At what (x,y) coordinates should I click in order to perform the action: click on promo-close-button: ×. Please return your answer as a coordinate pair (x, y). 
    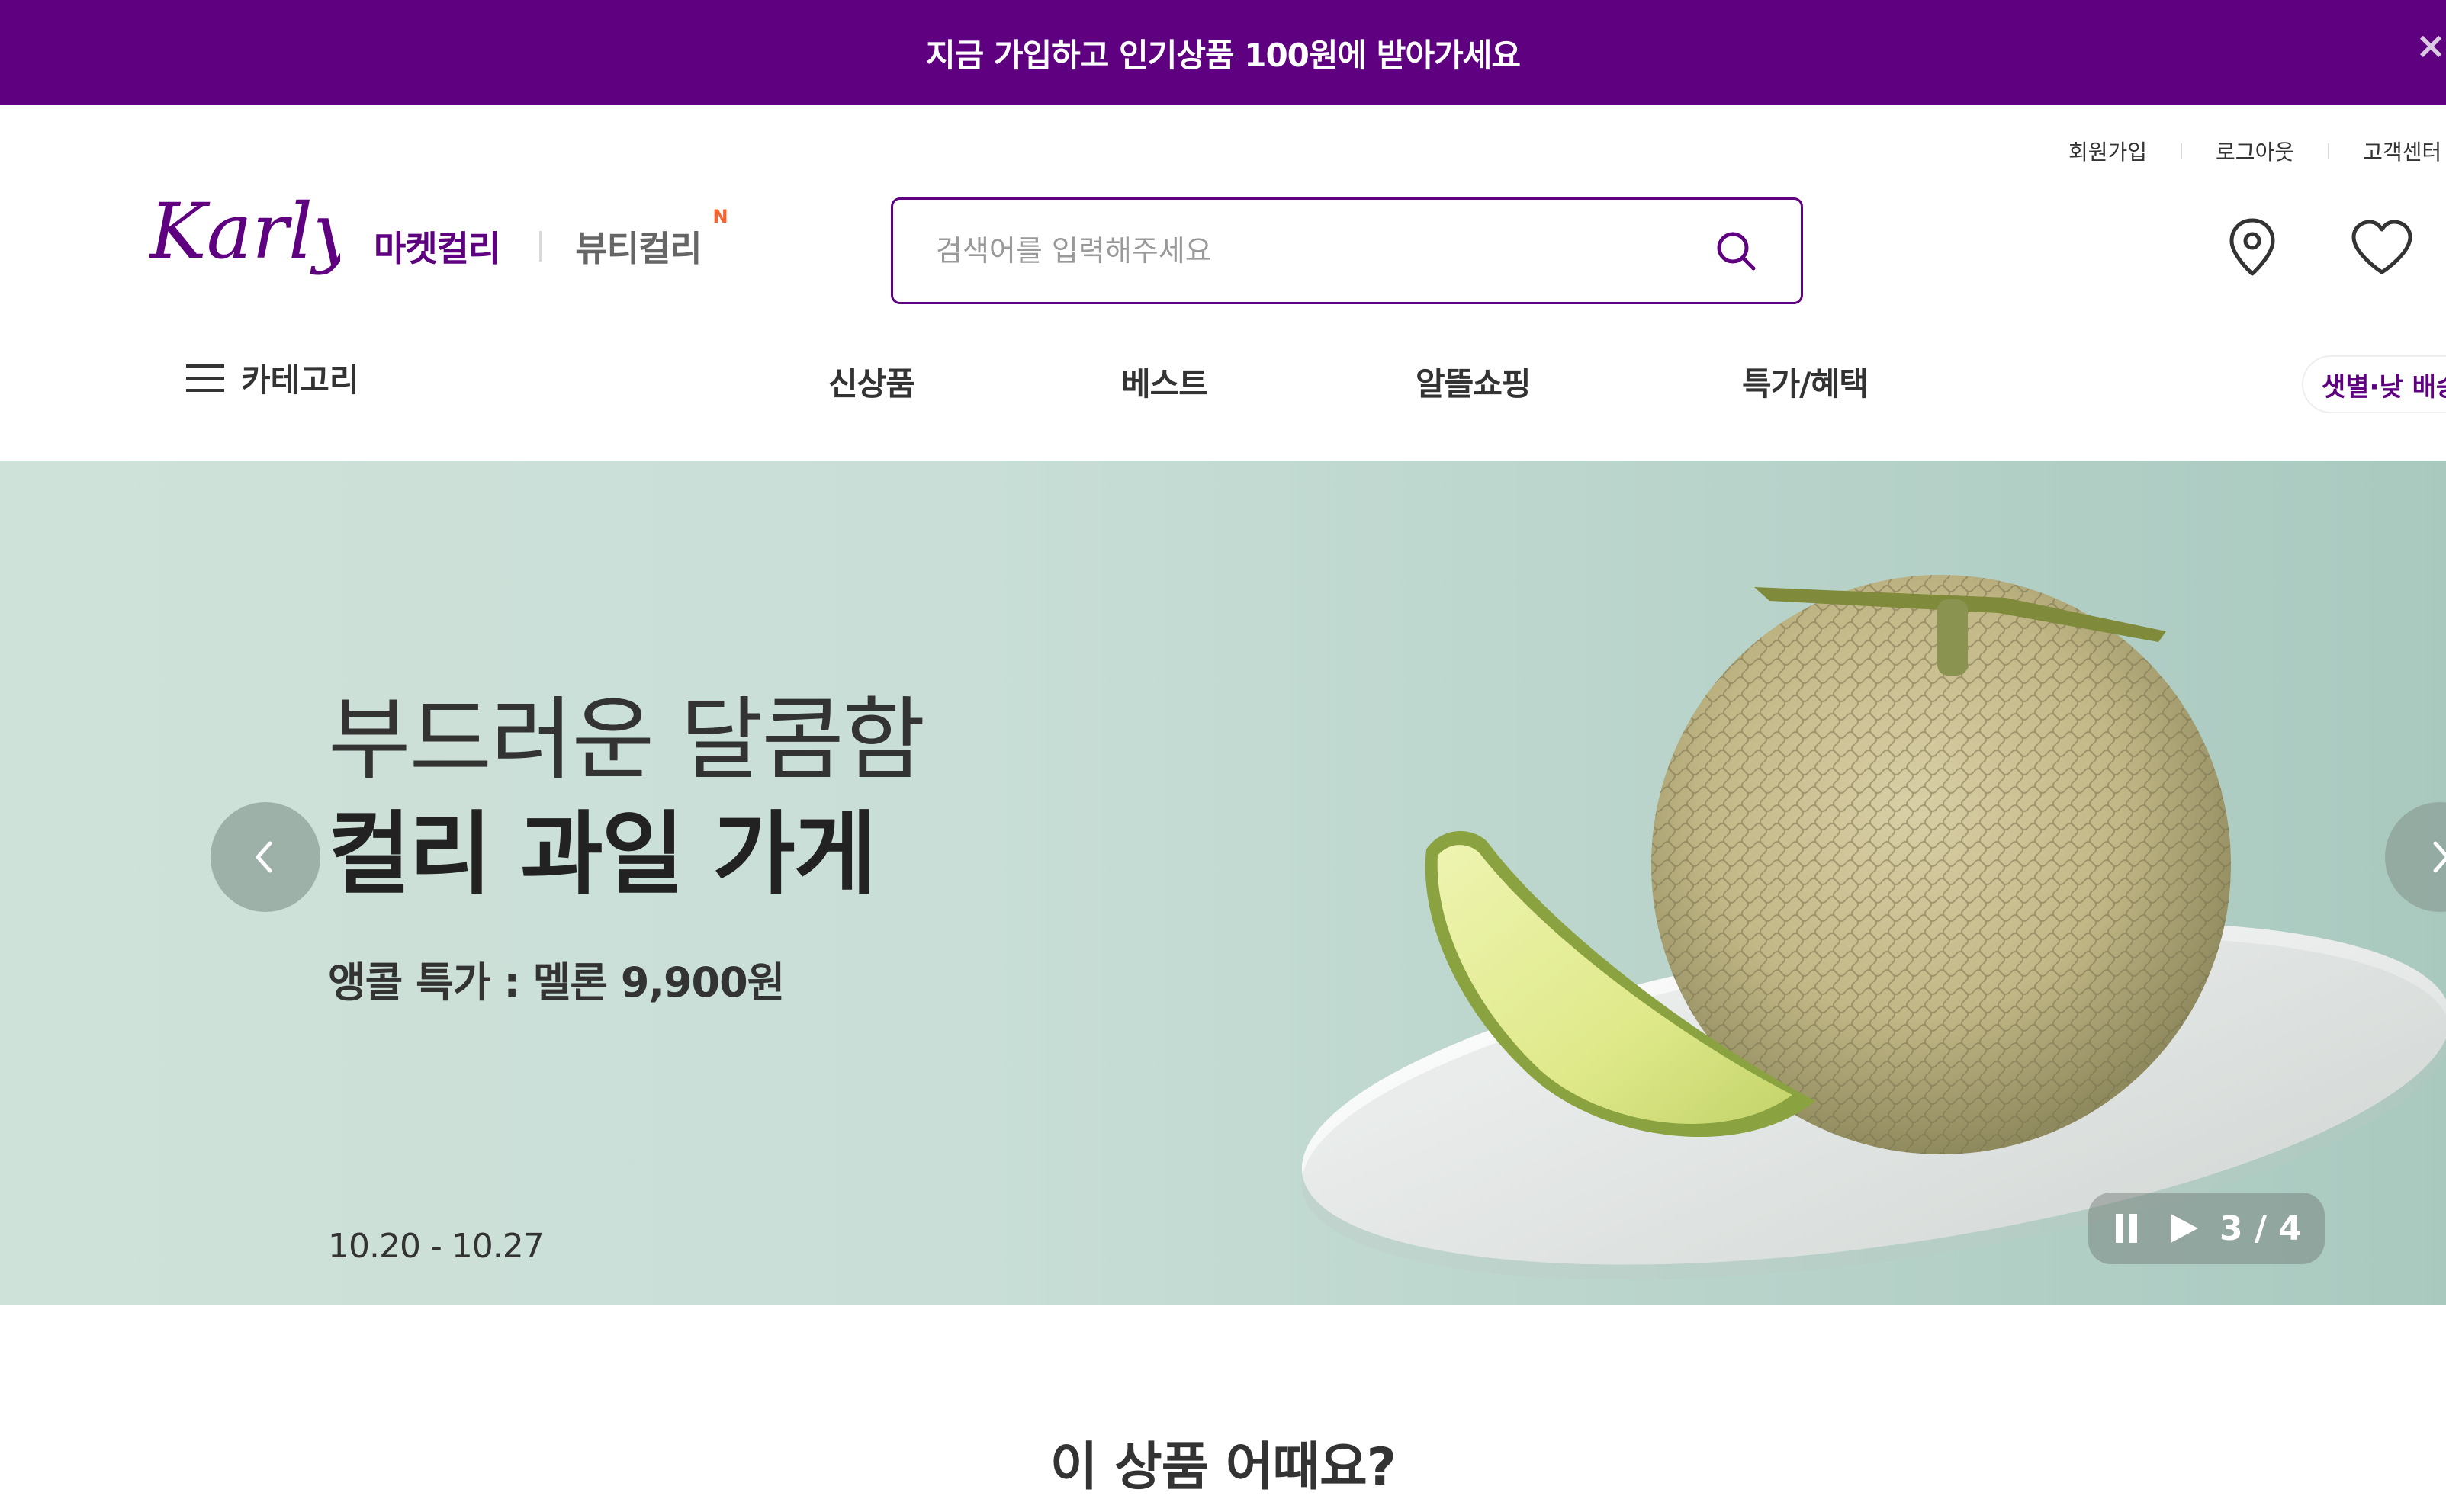
    Looking at the image, I should click on (2430, 46).